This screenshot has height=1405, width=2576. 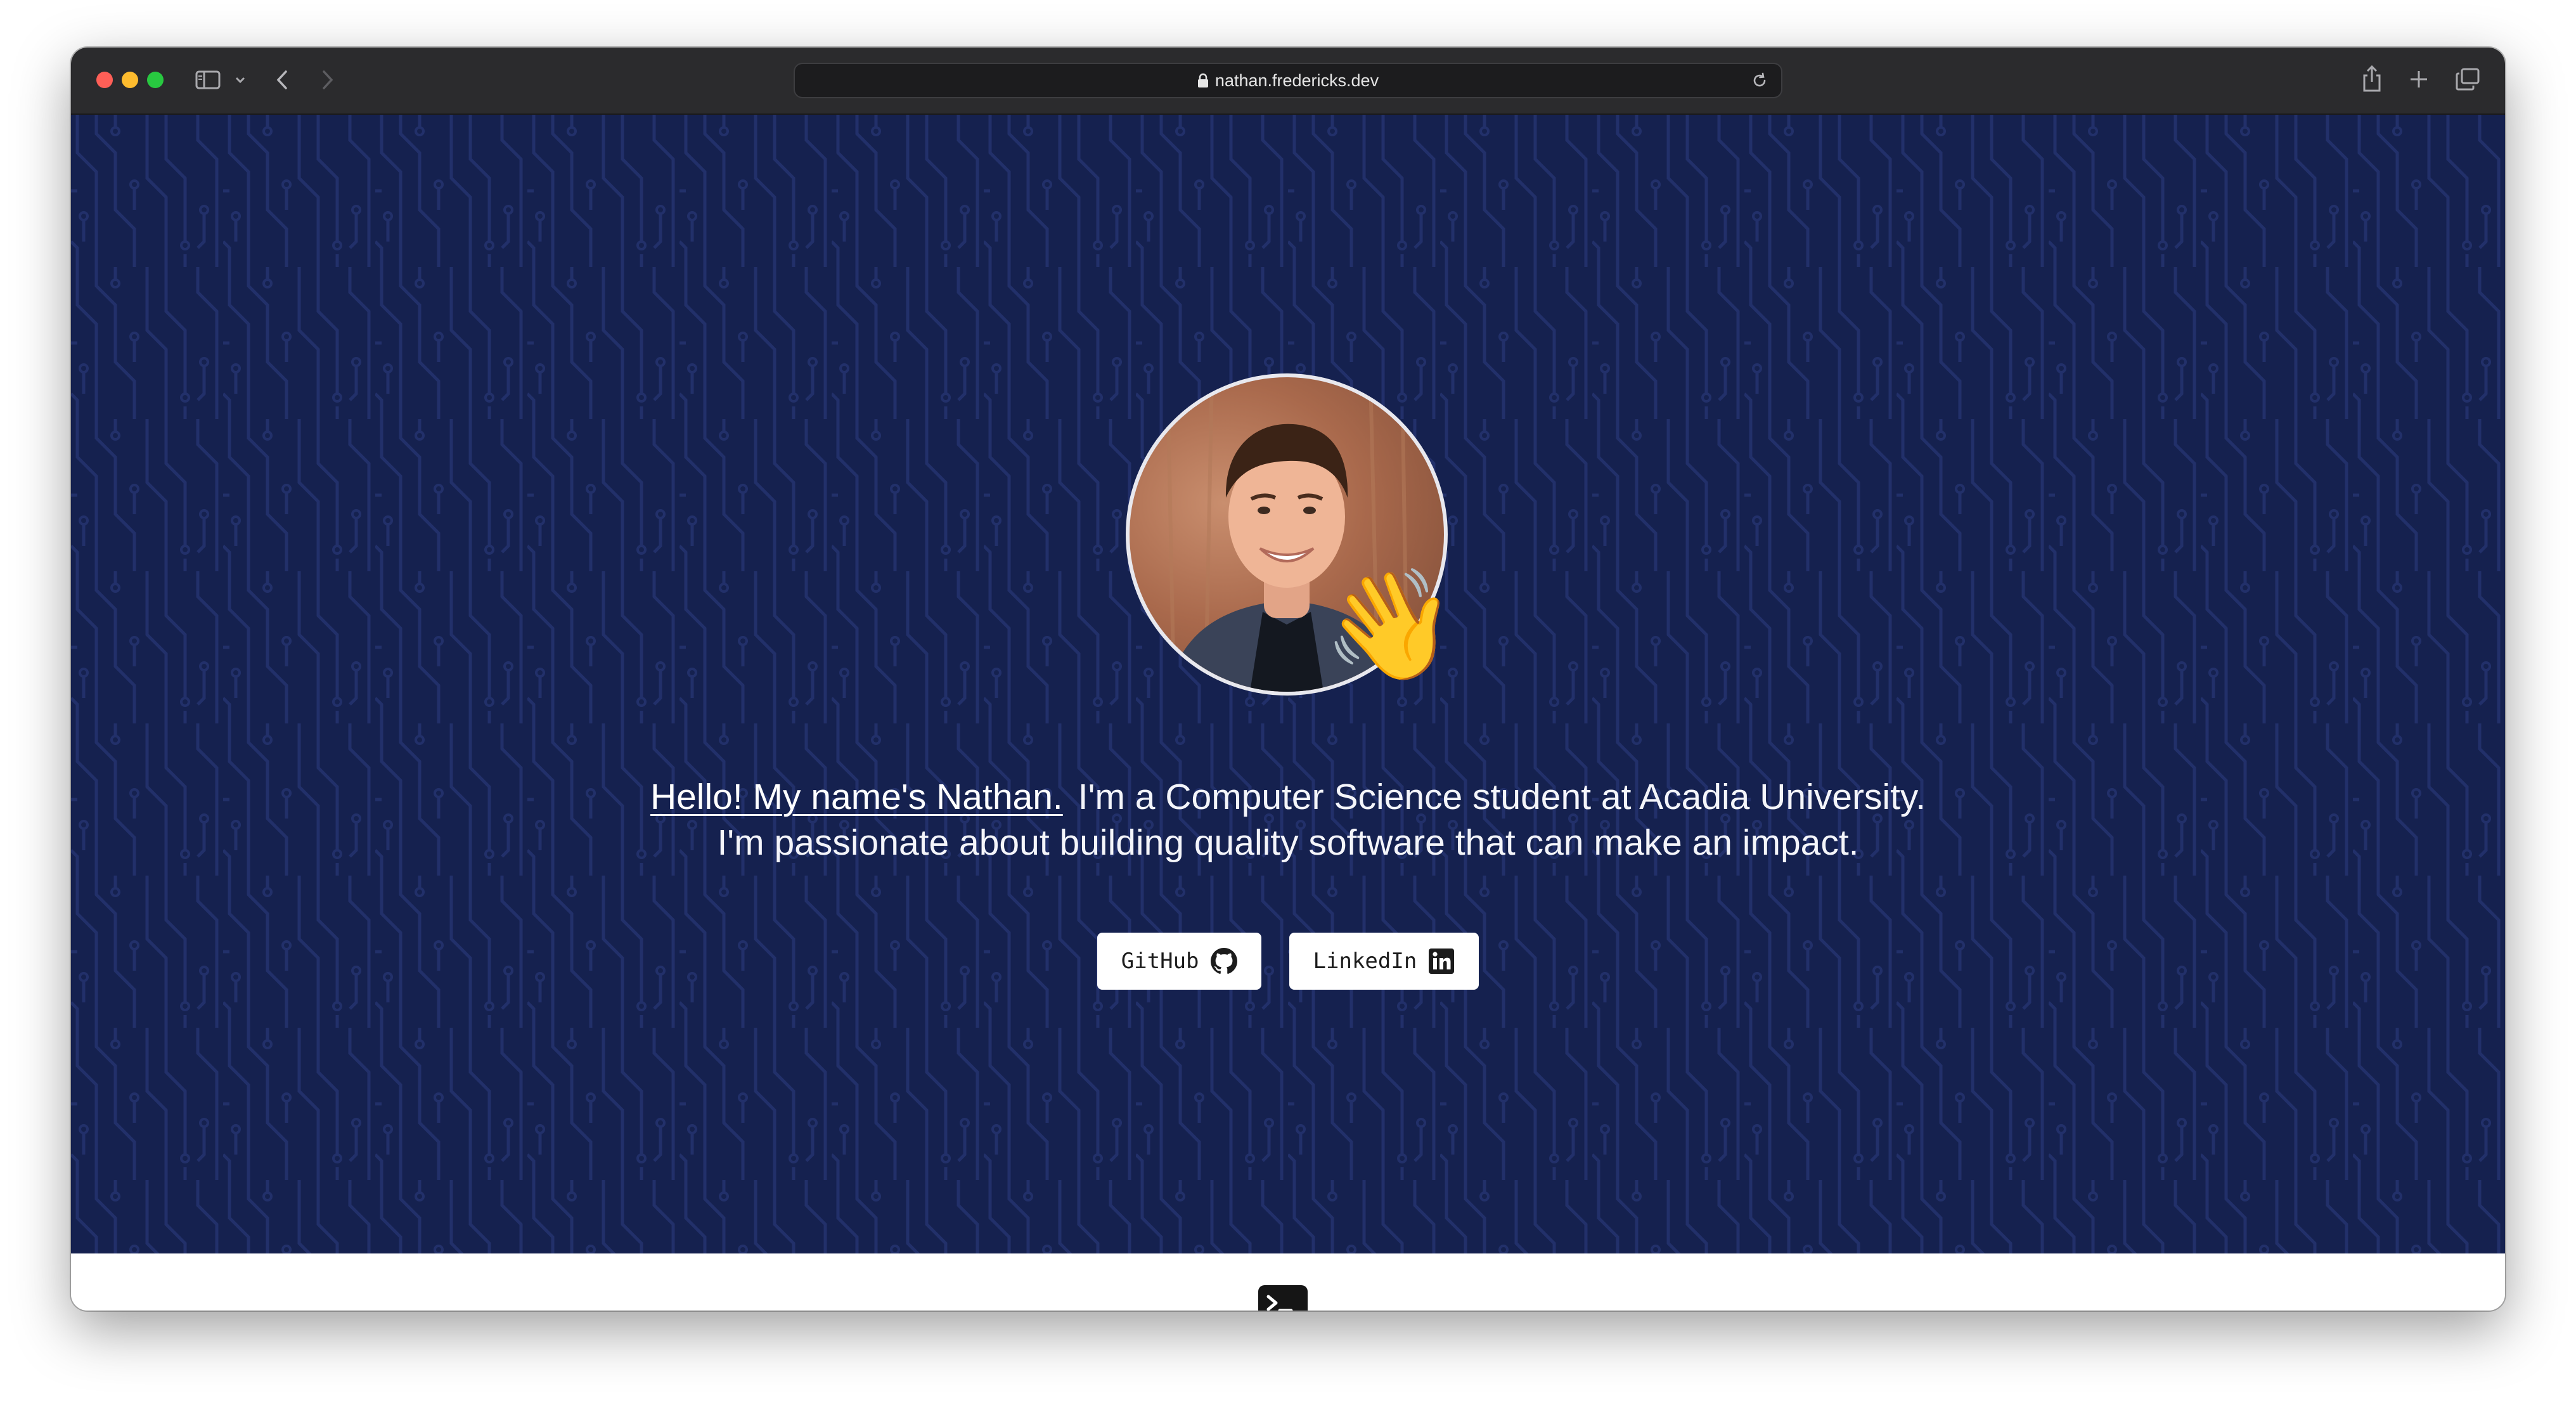 What do you see at coordinates (240, 79) in the screenshot?
I see `chevron-down-icon` at bounding box center [240, 79].